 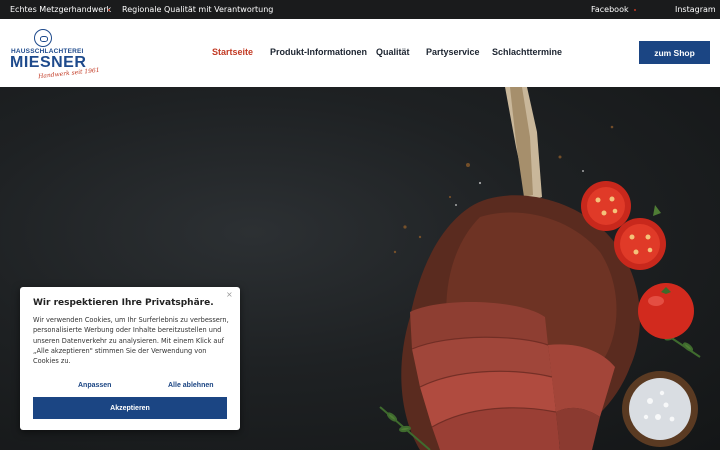 What do you see at coordinates (94, 385) in the screenshot?
I see `customize-button: Anpassen` at bounding box center [94, 385].